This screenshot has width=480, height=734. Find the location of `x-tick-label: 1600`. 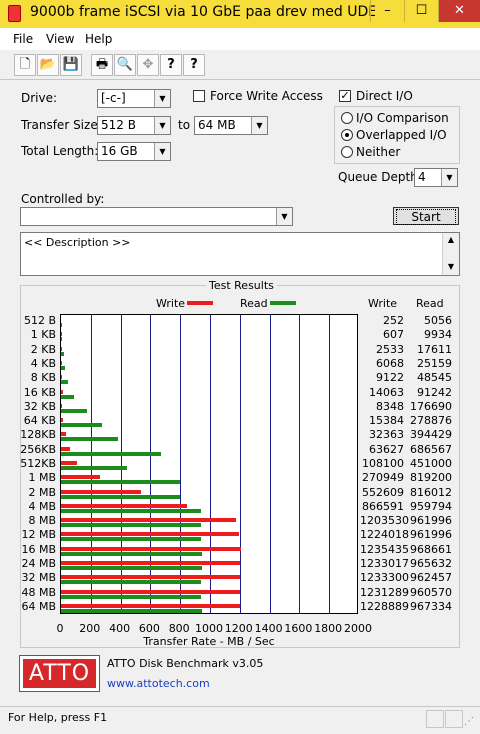

x-tick-label: 1600 is located at coordinates (298, 628).